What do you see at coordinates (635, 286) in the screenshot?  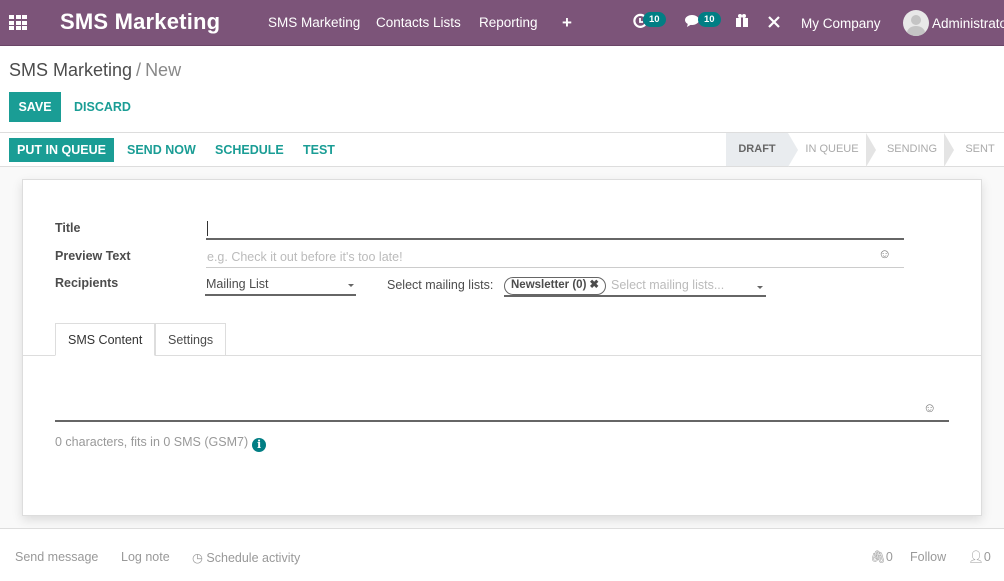 I see `mailing-lists-input` at bounding box center [635, 286].